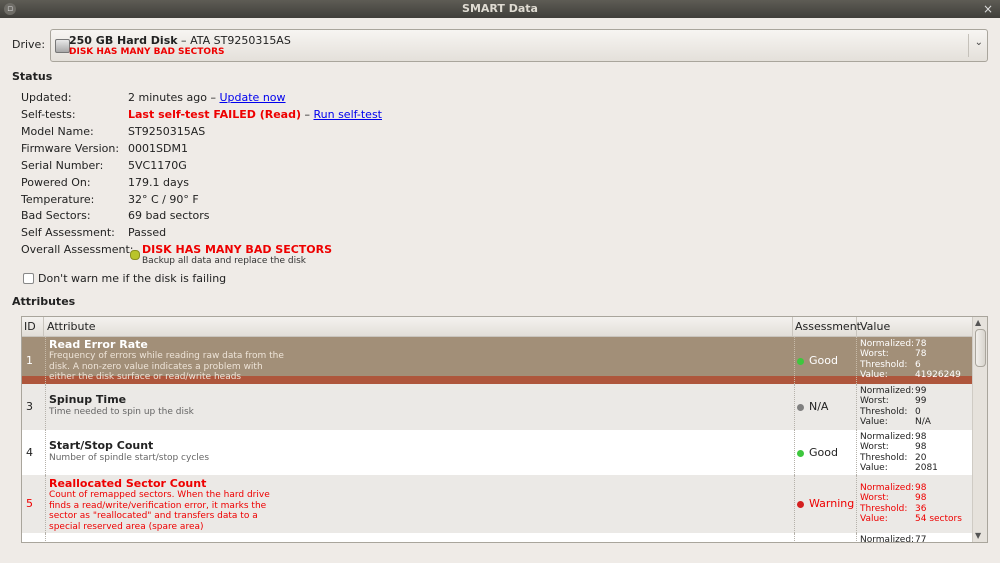  Describe the element at coordinates (48, 114) in the screenshot. I see `selftests-label: Self-tests:` at that location.